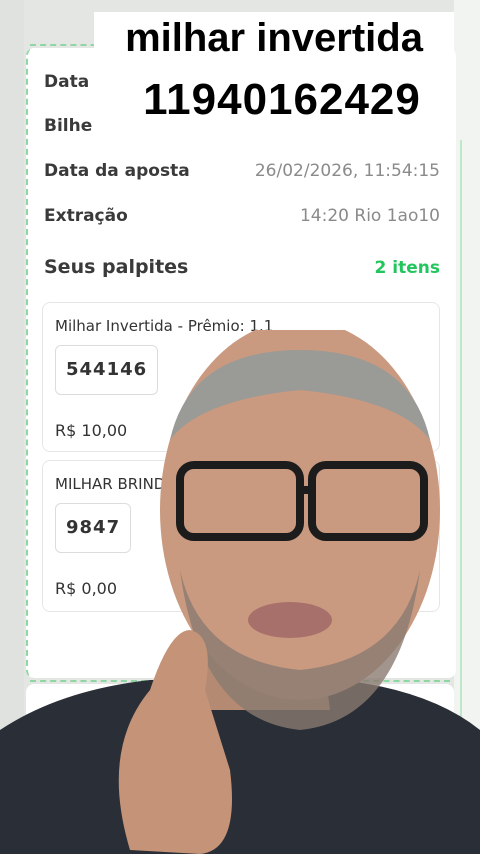 The image size is (480, 854). Describe the element at coordinates (117, 171) in the screenshot. I see `row-label: Data da aposta` at that location.